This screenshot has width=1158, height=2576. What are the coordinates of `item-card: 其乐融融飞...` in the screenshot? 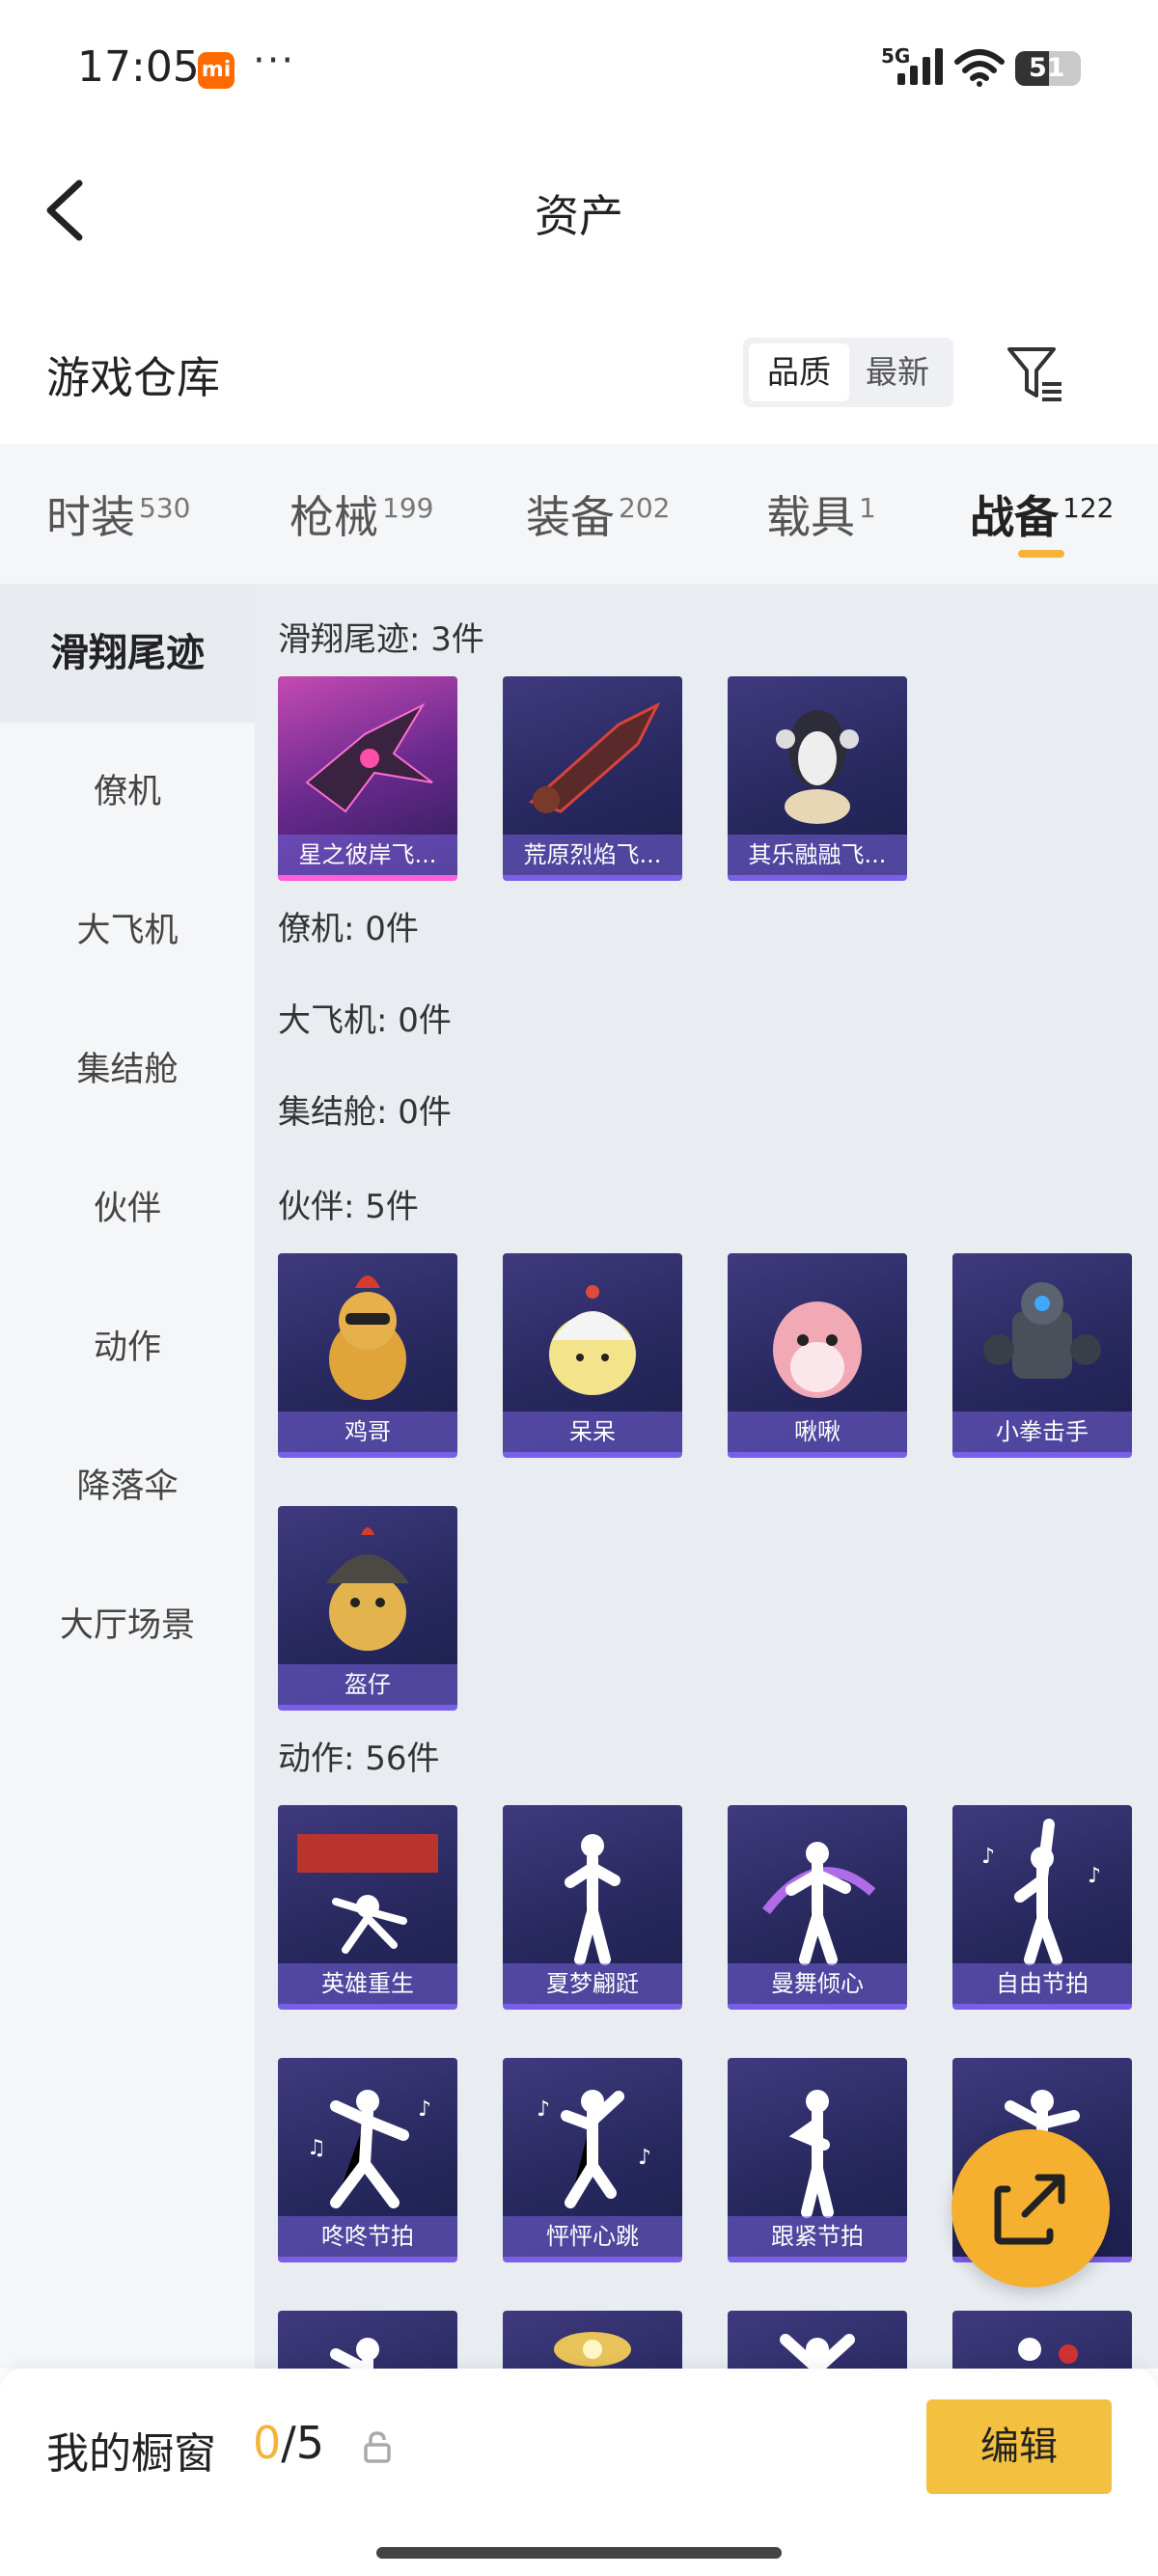 It's located at (817, 778).